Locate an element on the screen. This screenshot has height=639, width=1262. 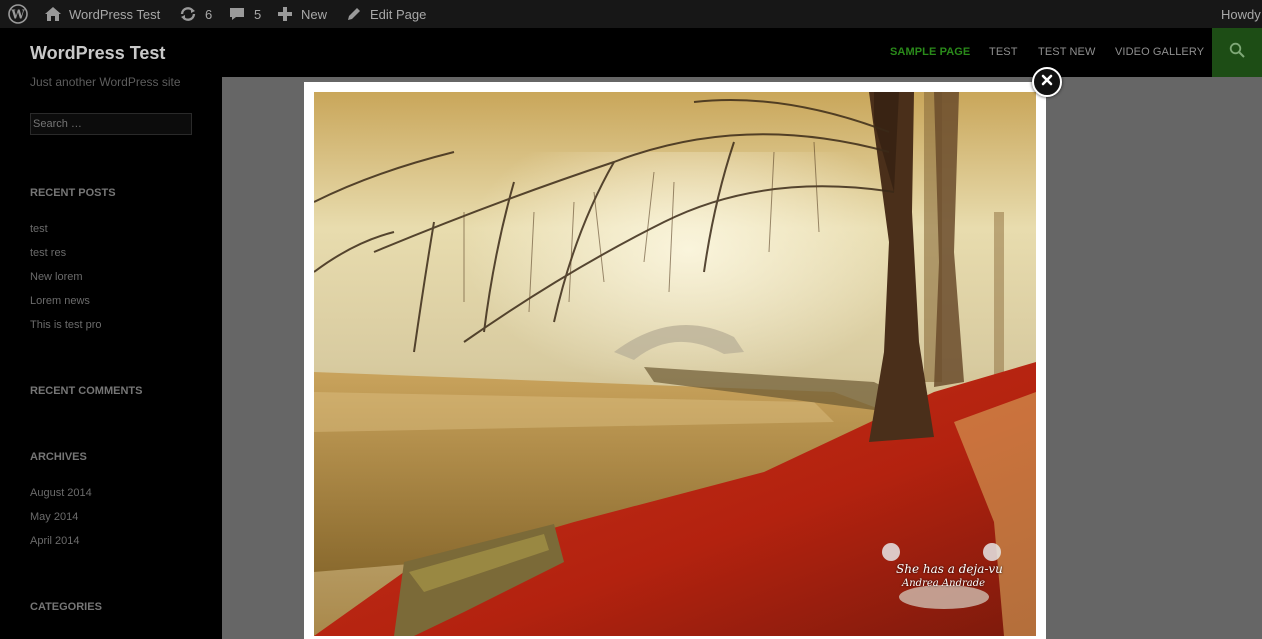
nav-item-video-gallery: VIDEO GALLERY is located at coordinates (1159, 52).